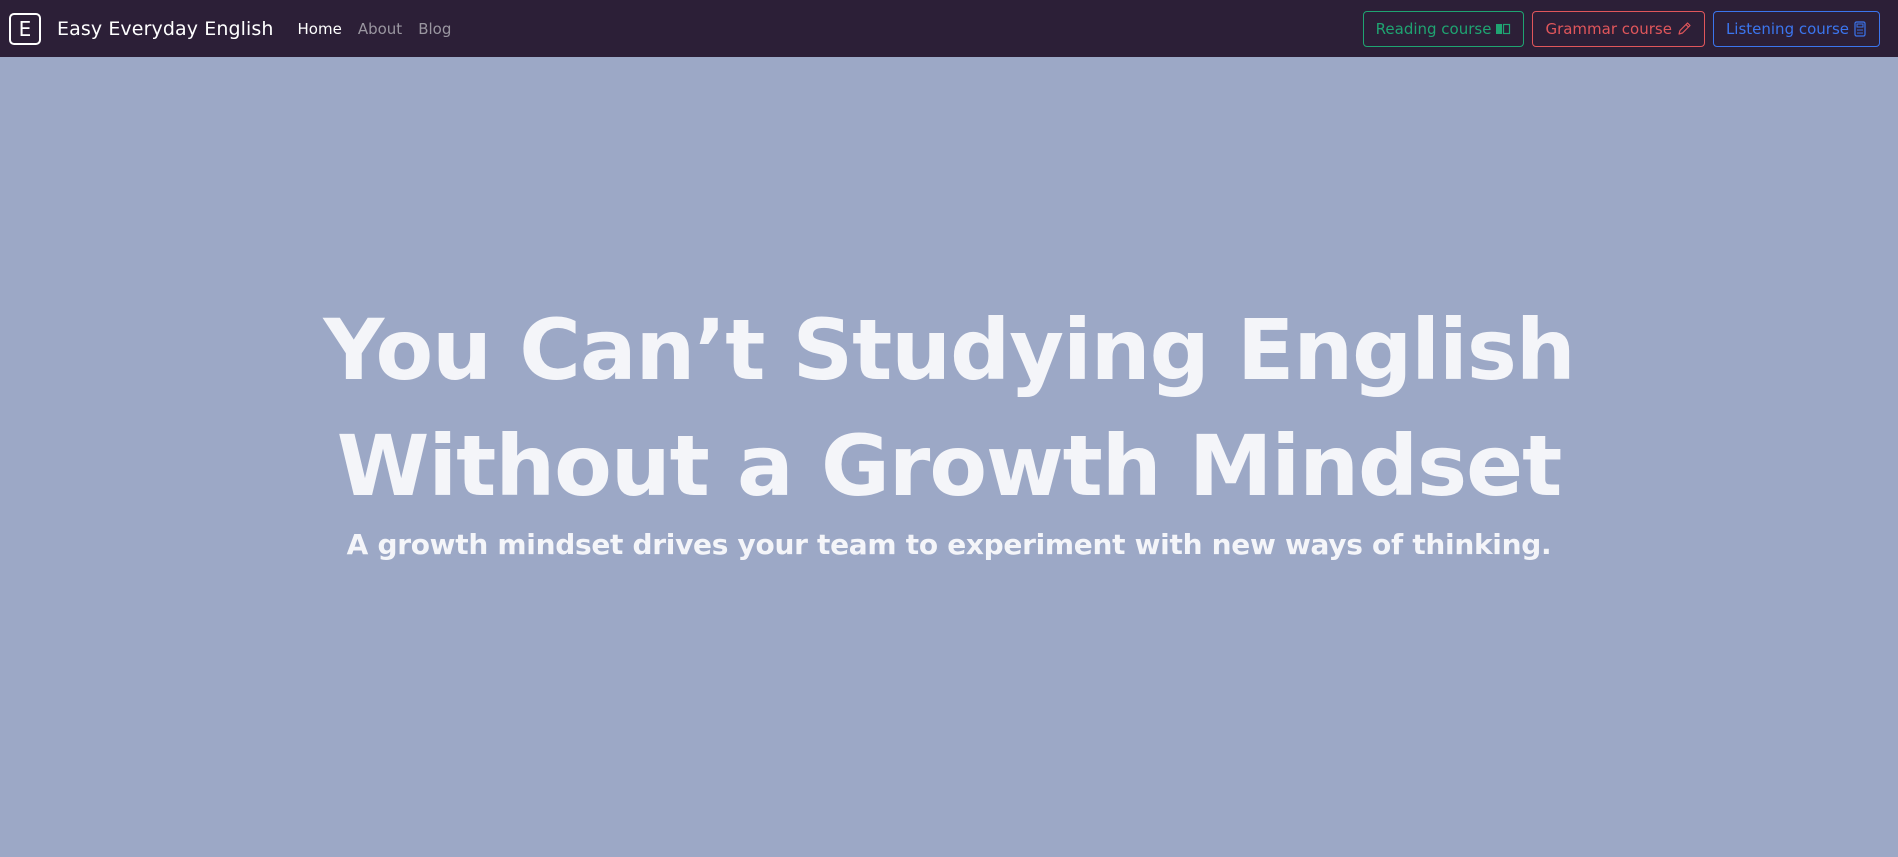  Describe the element at coordinates (1433, 28) in the screenshot. I see `reading-course-label: Reading course` at that location.